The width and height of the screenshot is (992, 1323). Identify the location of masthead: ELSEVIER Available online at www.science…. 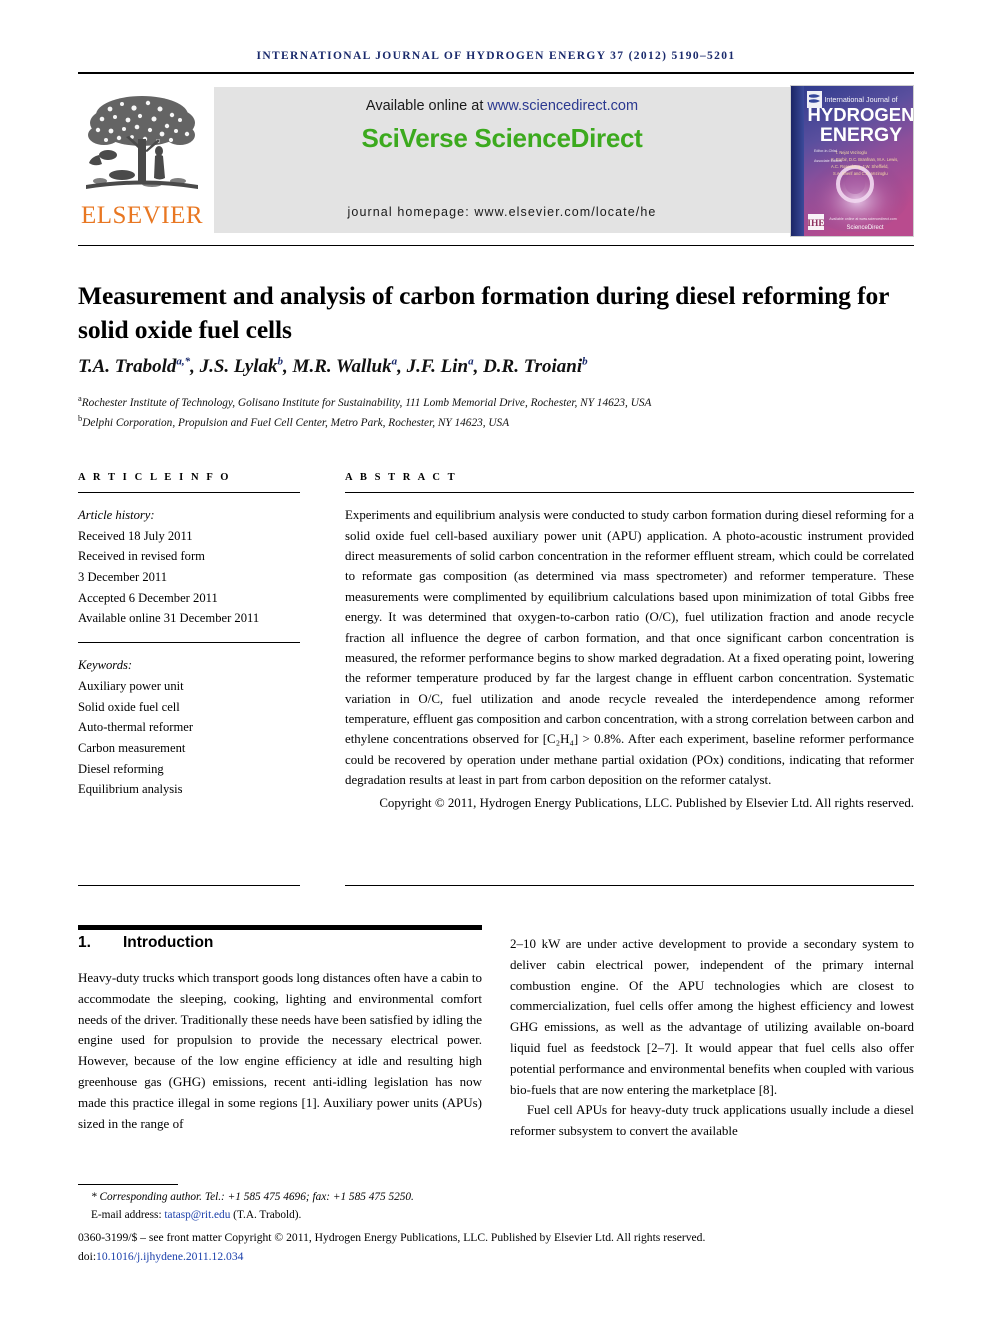
(496, 161).